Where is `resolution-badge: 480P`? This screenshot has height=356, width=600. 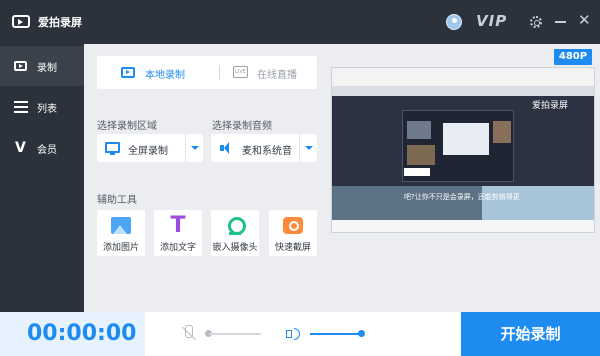 resolution-badge: 480P is located at coordinates (573, 57).